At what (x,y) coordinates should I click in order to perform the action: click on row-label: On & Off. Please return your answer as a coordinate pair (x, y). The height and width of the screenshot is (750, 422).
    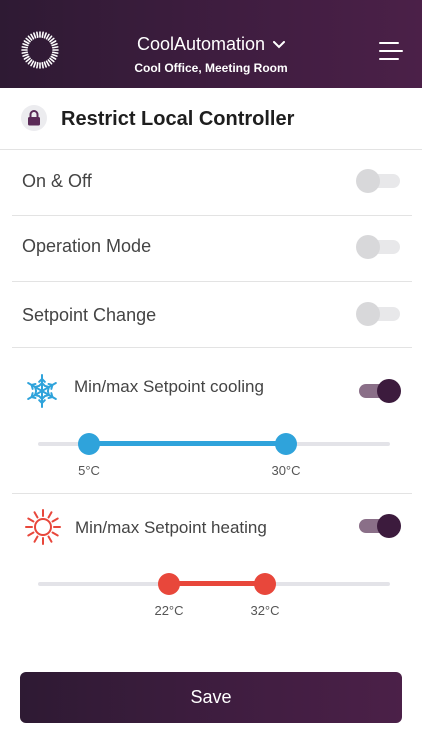
    Looking at the image, I should click on (57, 181).